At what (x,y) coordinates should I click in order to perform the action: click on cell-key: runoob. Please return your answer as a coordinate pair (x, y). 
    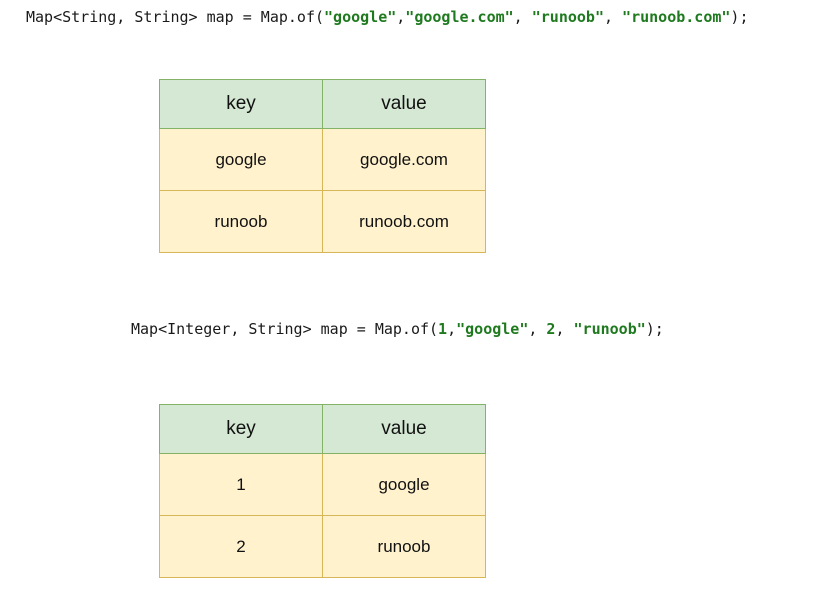
    Looking at the image, I should click on (241, 221).